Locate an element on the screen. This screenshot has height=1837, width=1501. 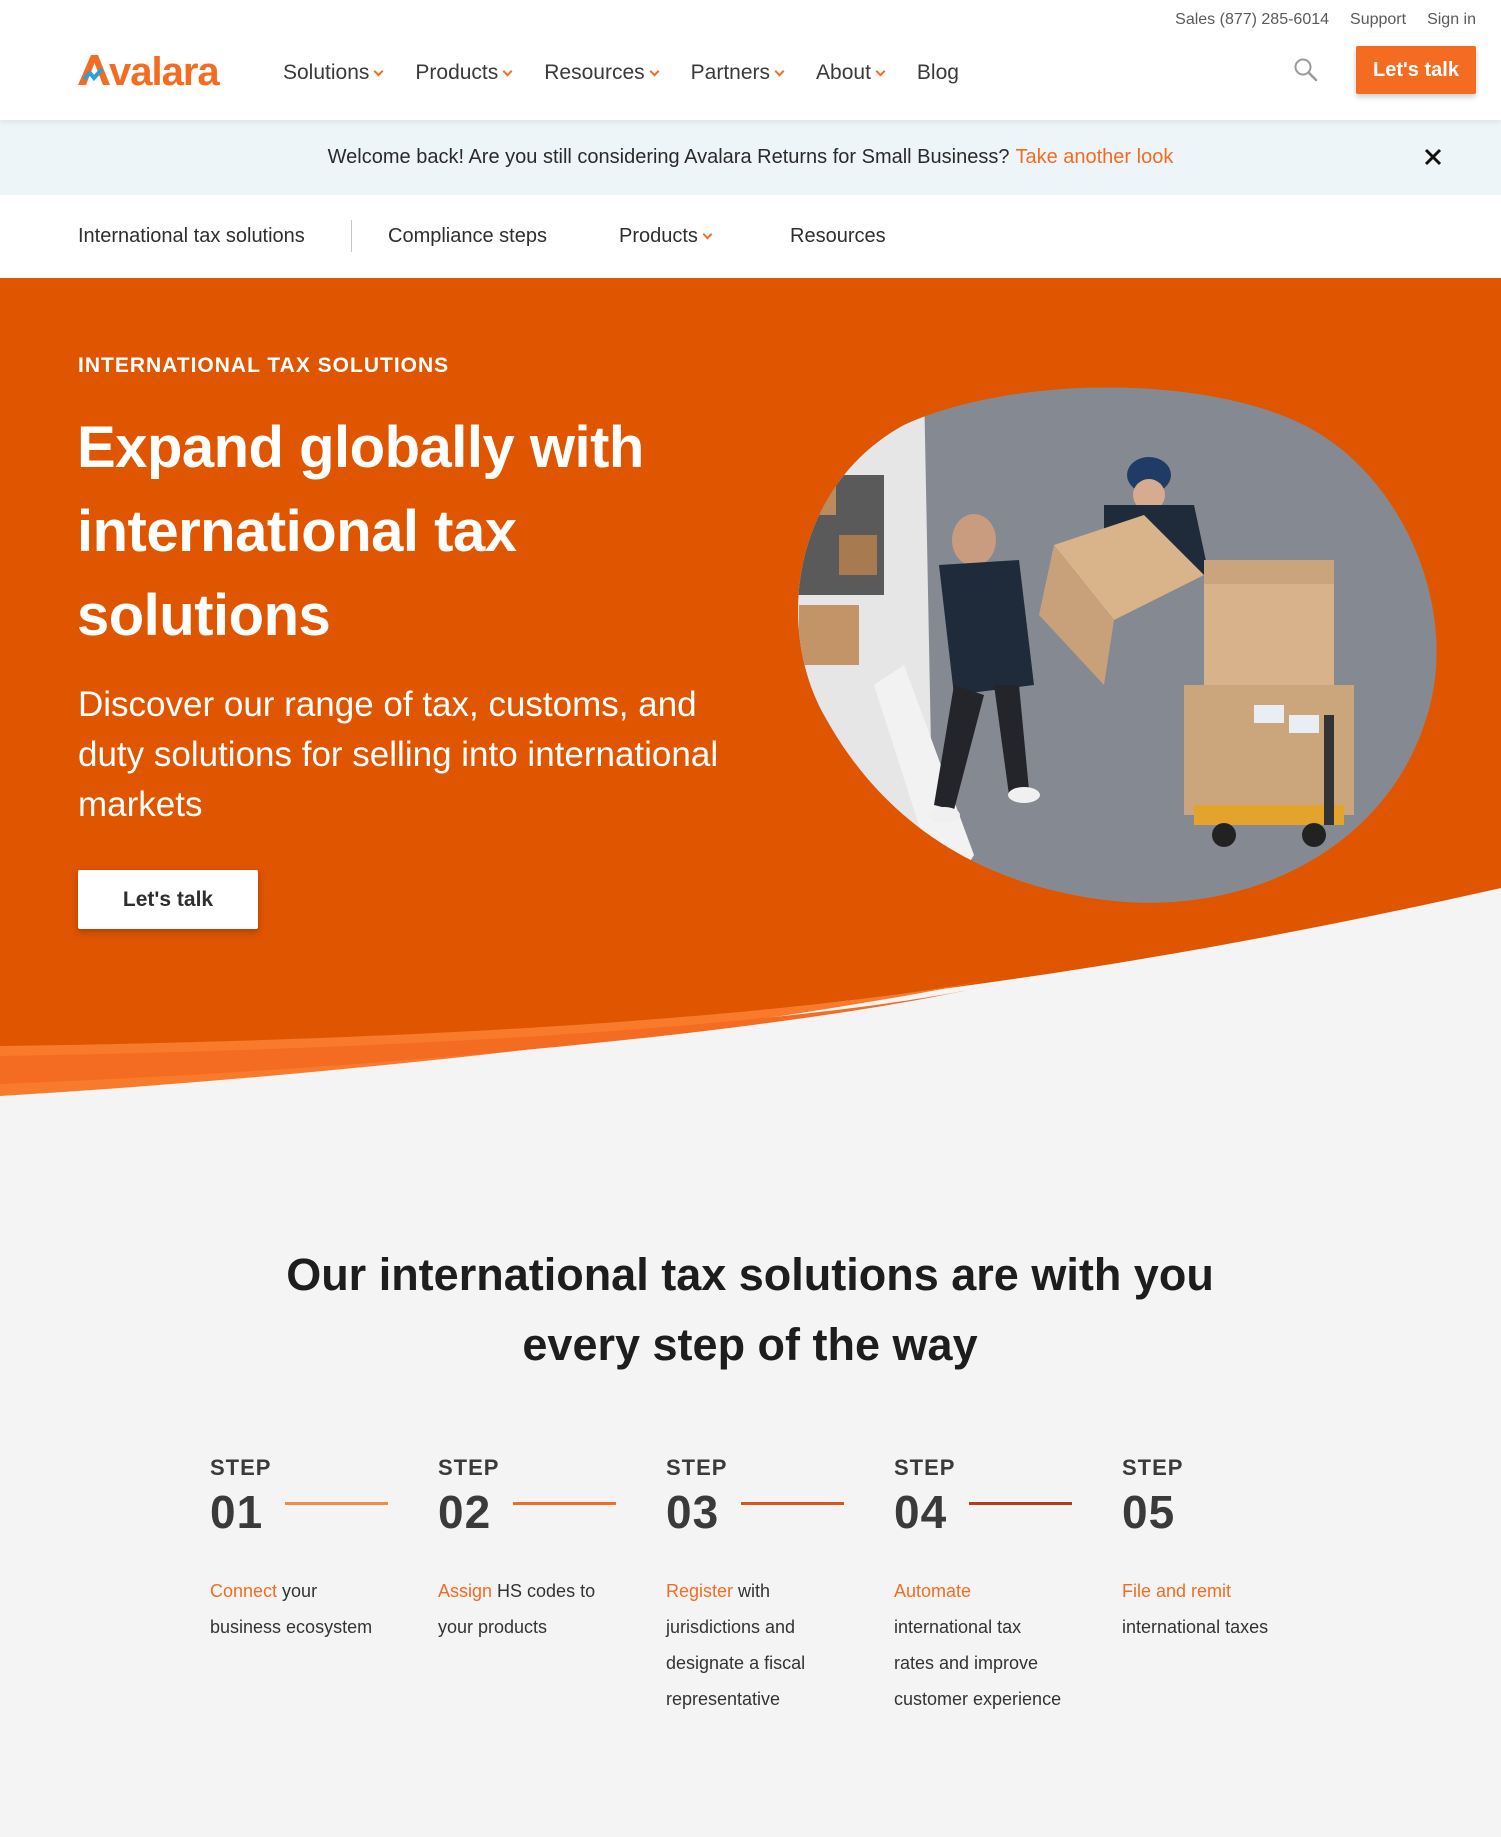
banner-link: Take another look is located at coordinates (1094, 157).